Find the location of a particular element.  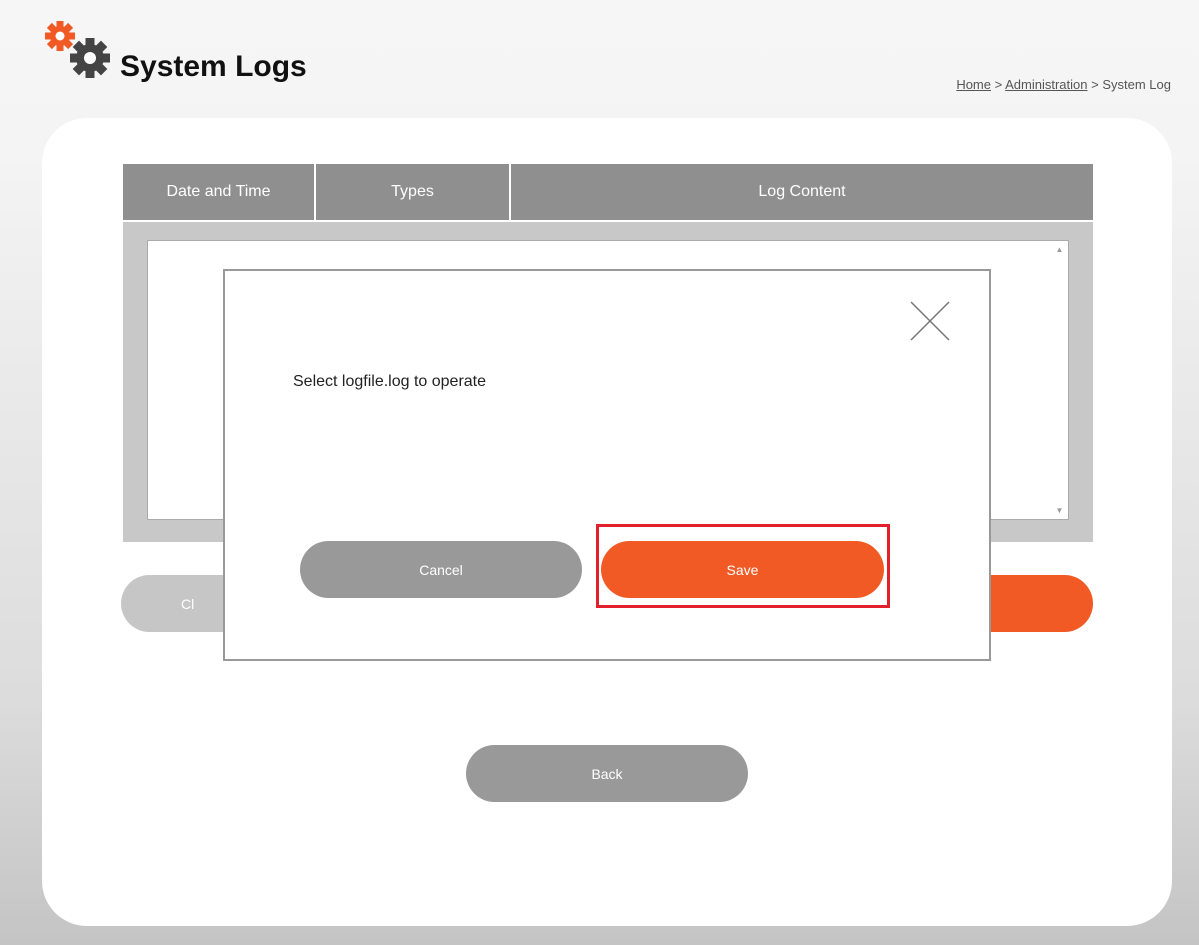

column-types: Types is located at coordinates (413, 192).